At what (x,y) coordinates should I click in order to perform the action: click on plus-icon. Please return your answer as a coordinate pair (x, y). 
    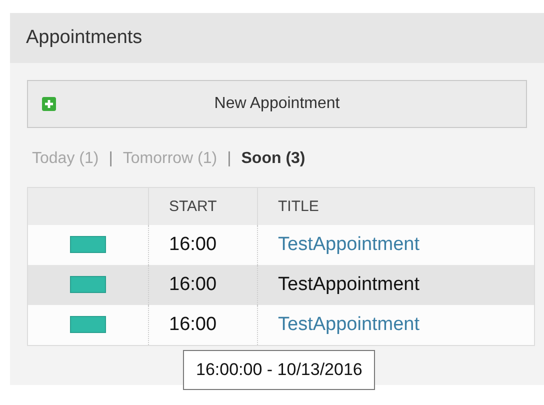
    Looking at the image, I should click on (49, 104).